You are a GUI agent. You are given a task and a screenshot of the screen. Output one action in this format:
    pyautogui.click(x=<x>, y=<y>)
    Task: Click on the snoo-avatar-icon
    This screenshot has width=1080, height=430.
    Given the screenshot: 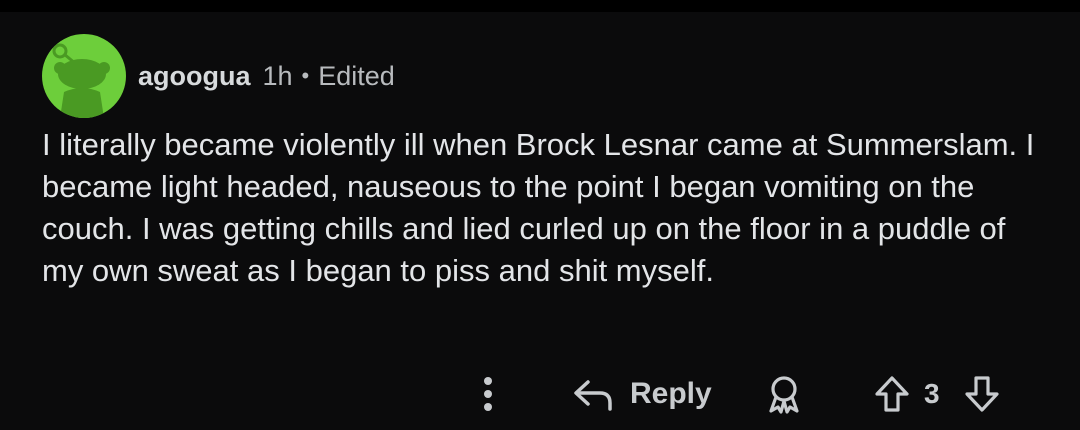 What is the action you would take?
    pyautogui.click(x=81, y=80)
    